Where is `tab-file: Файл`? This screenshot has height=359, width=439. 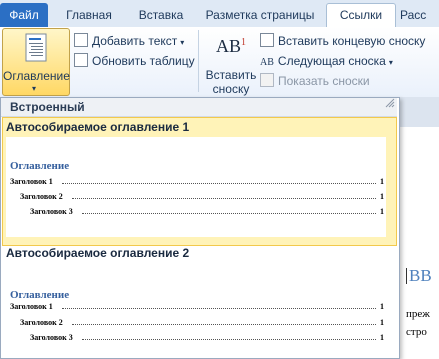 tab-file: Файл is located at coordinates (24, 15).